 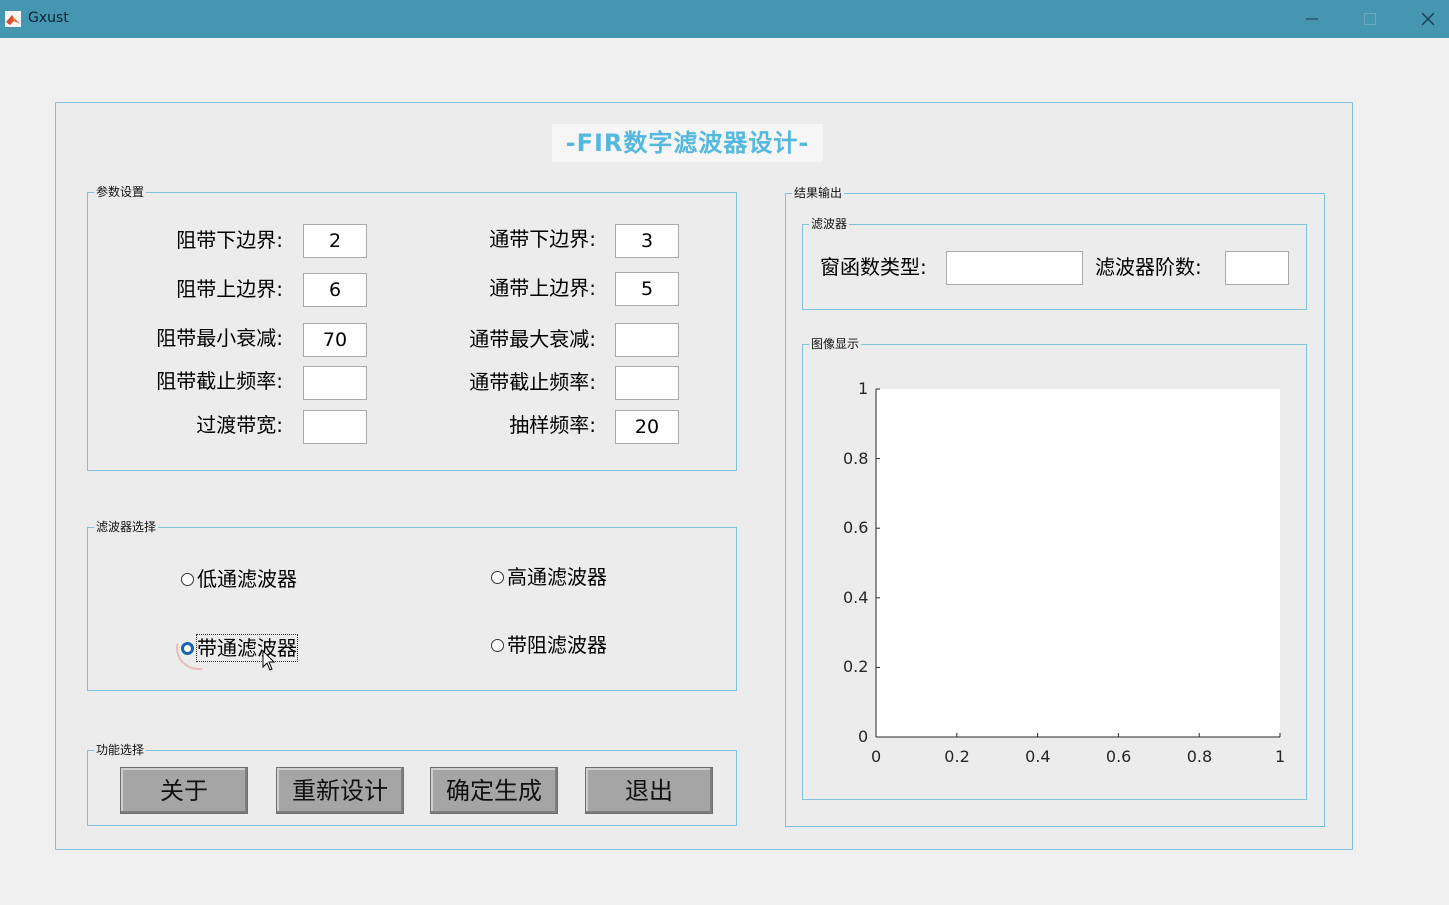 I want to click on x-tick-label: 0.8, so click(x=1199, y=756).